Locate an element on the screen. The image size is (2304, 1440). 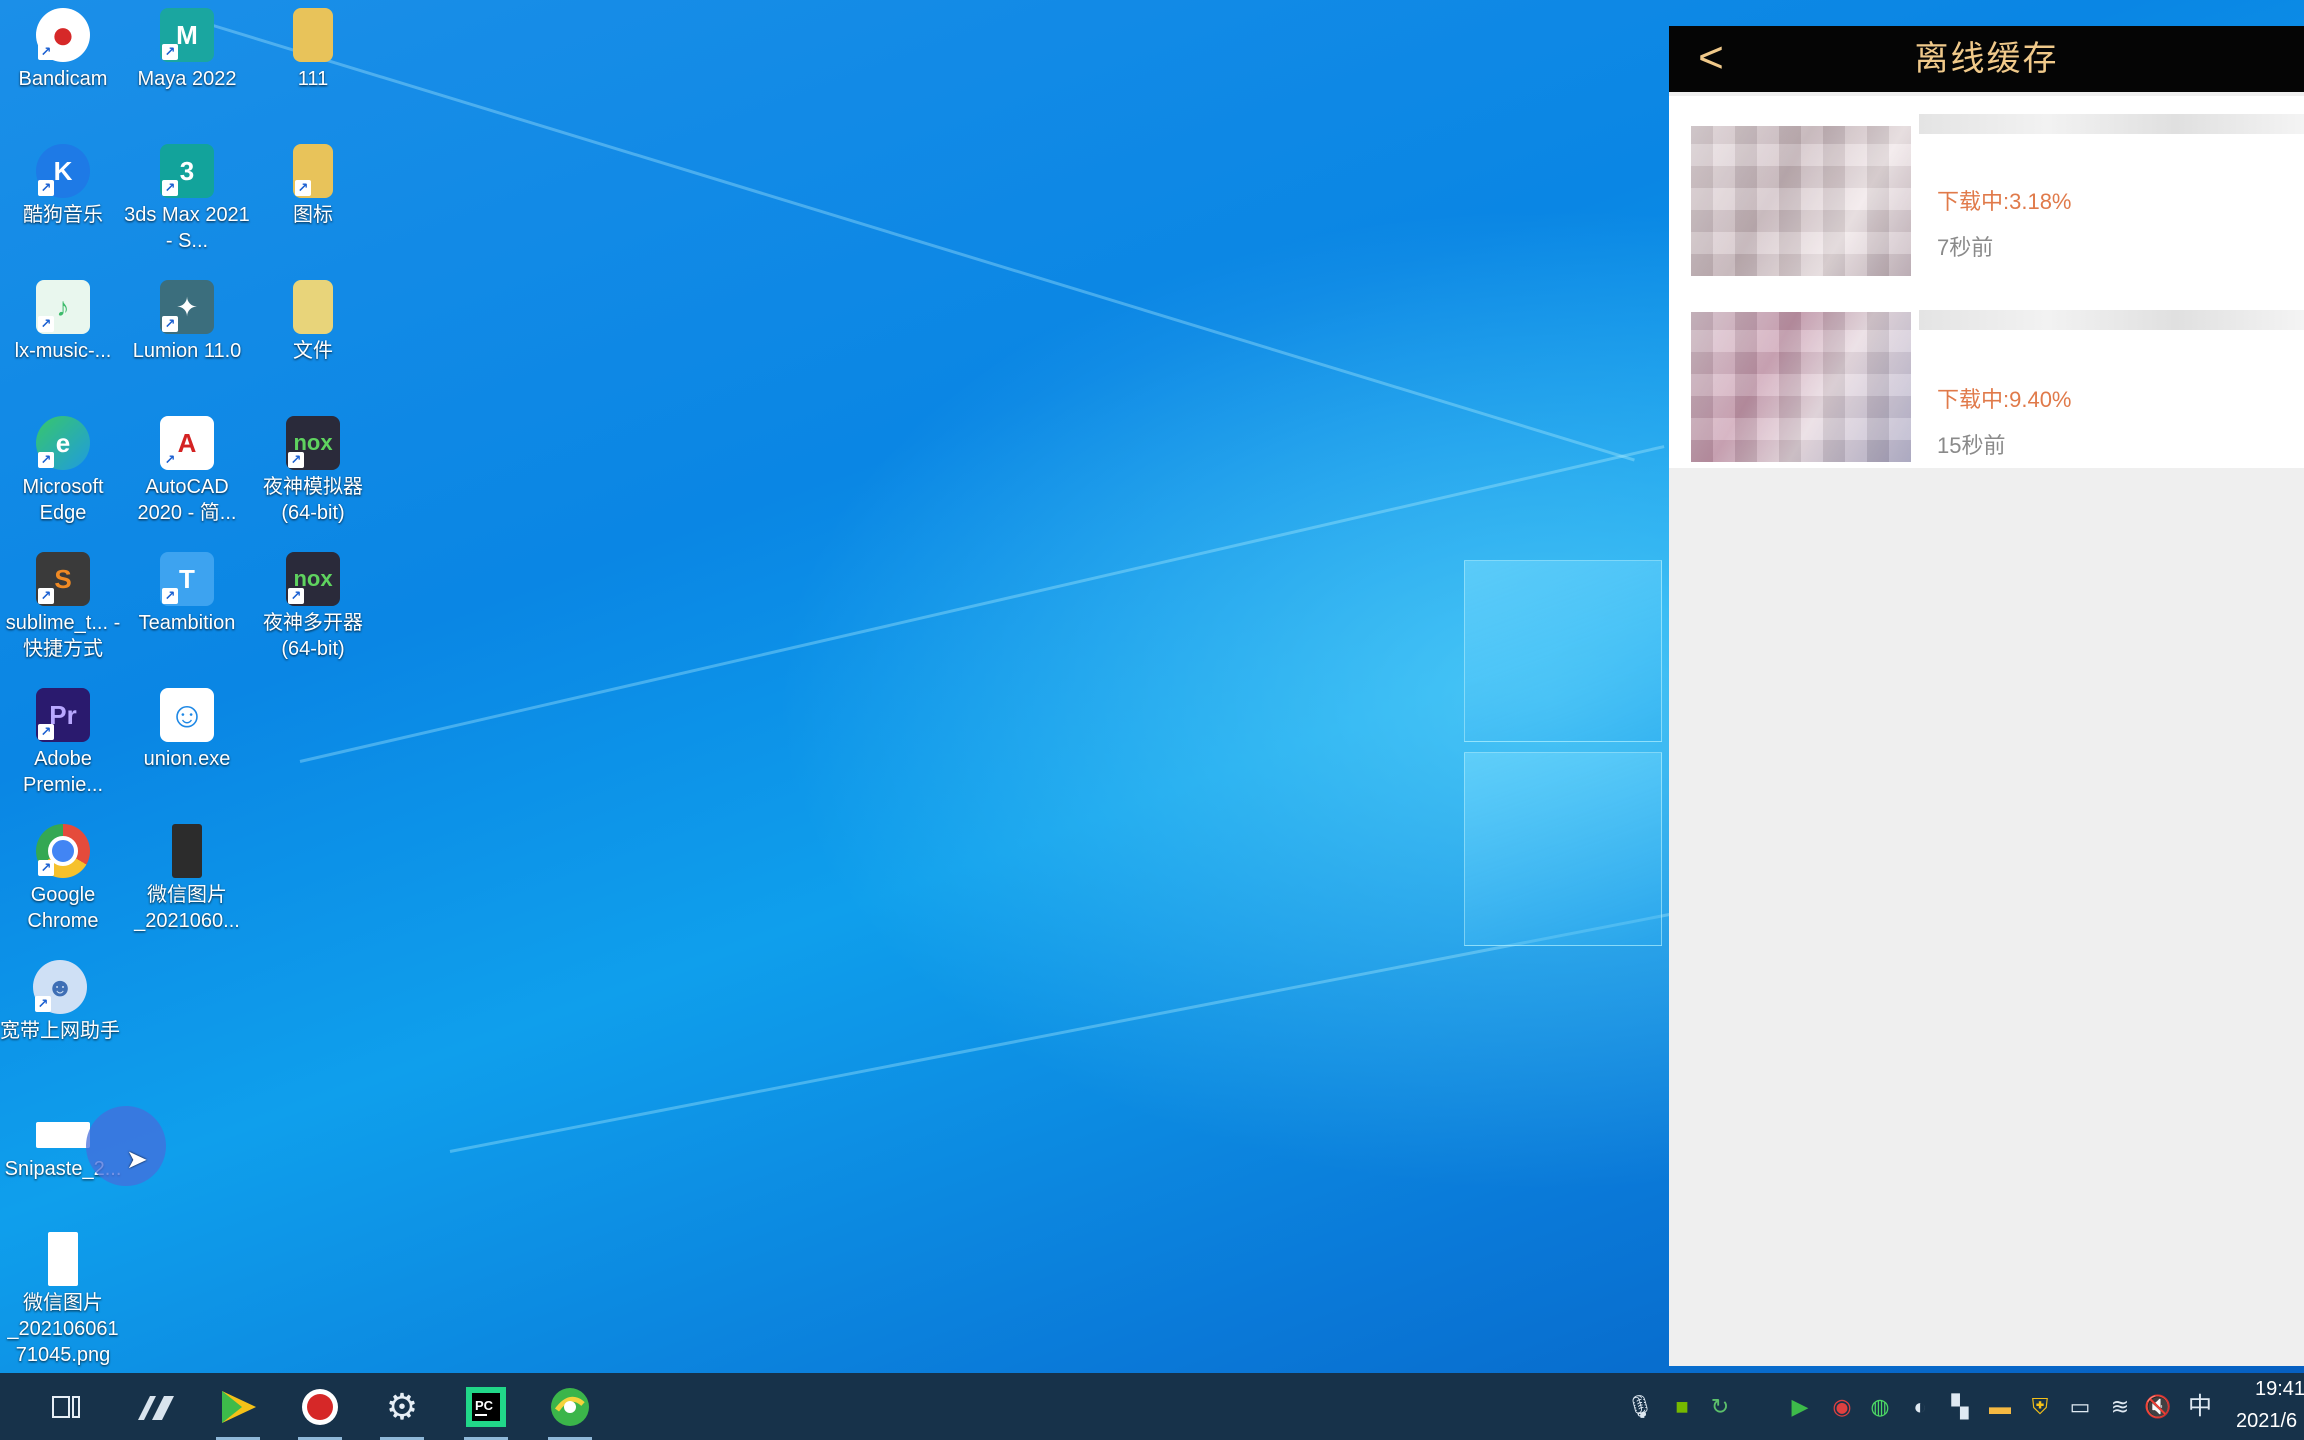
icon-glyph: M is located at coordinates (187, 35).